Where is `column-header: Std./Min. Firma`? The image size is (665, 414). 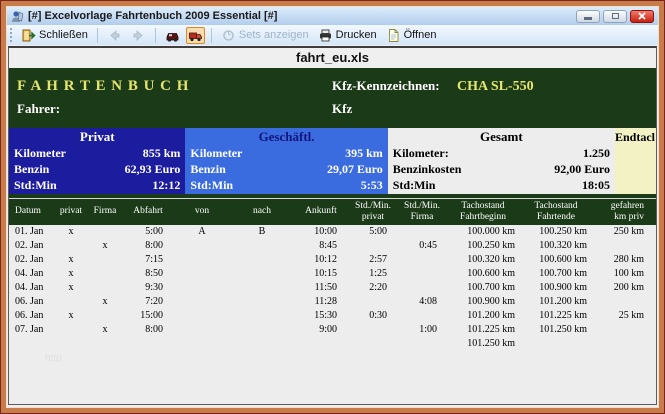
column-header: Std./Min. Firma is located at coordinates (422, 211).